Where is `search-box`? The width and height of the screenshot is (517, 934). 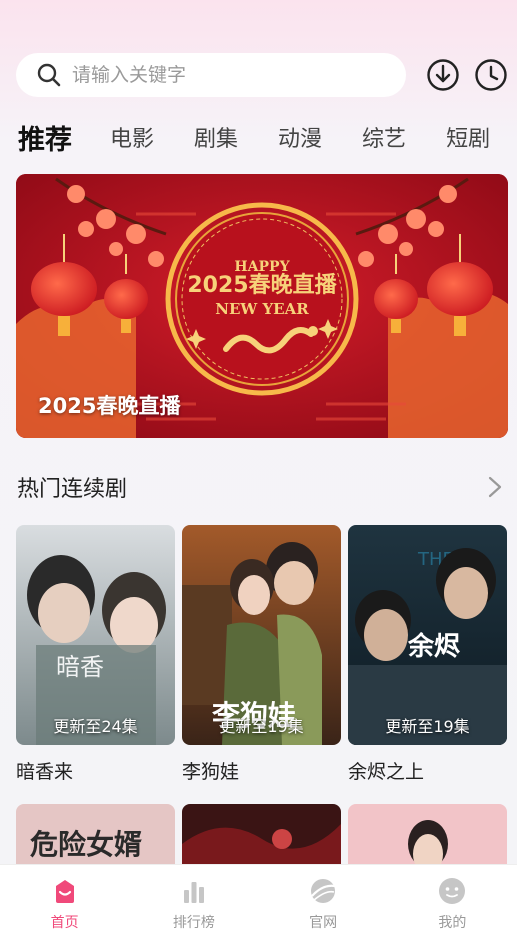
search-box is located at coordinates (211, 75).